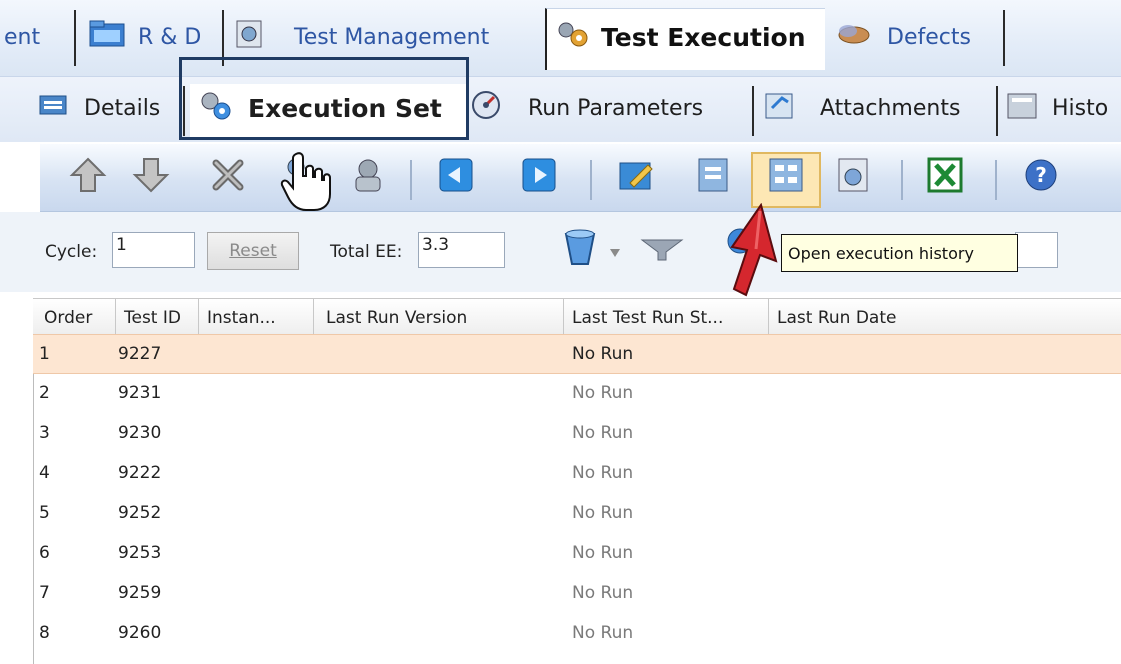 The image size is (1121, 664). I want to click on move-down-button, so click(151, 177).